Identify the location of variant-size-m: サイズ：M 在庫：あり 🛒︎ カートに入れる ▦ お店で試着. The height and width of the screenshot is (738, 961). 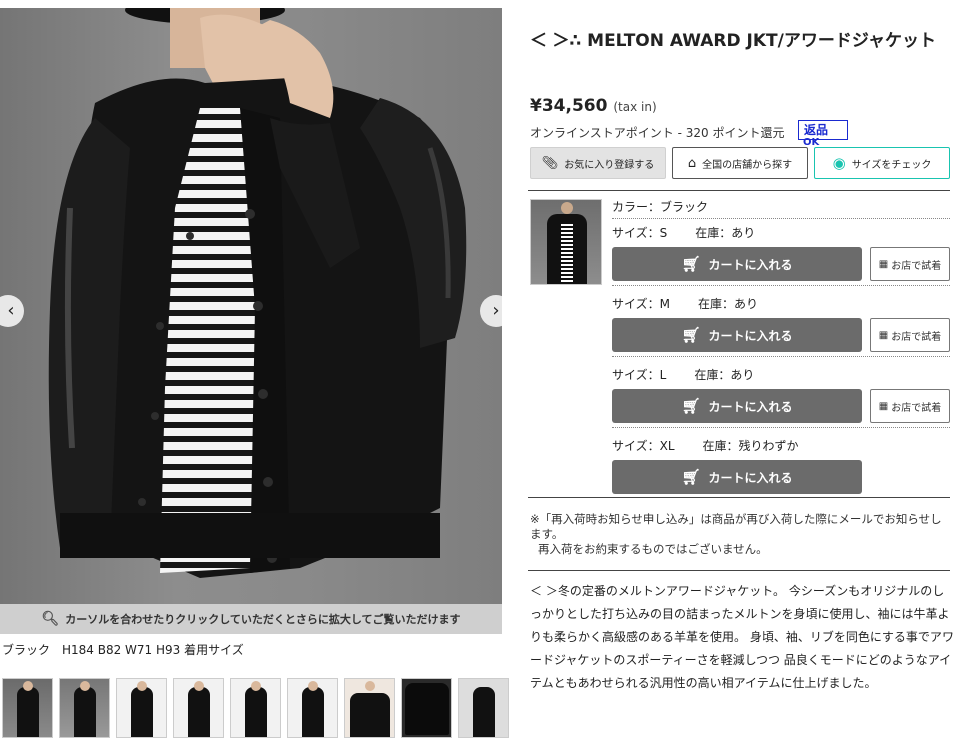
(781, 326).